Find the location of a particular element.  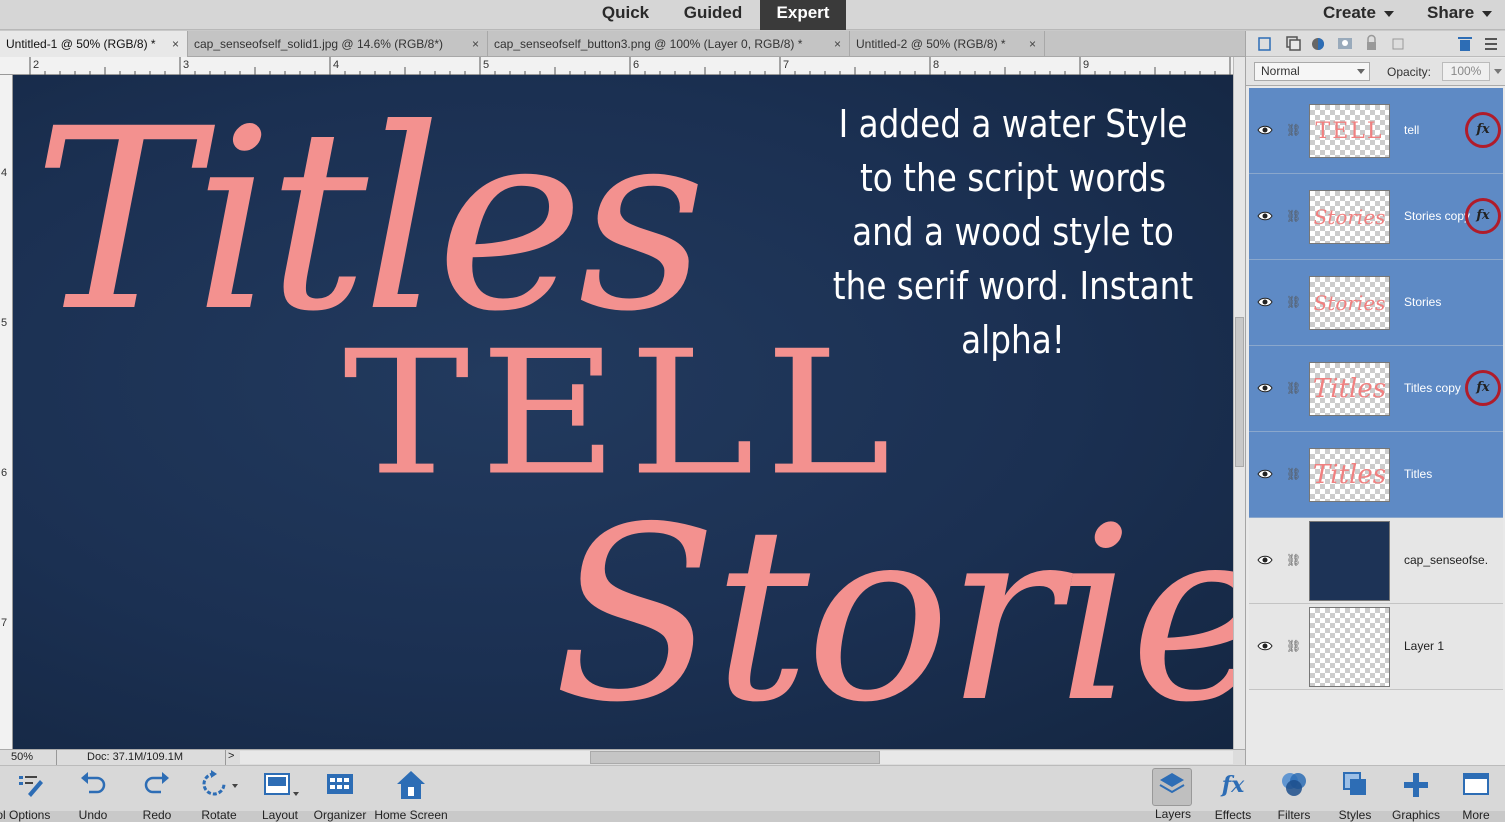

layer-row-titles-copy: ⛓ Titles Titles copy fx is located at coordinates (1376, 389).